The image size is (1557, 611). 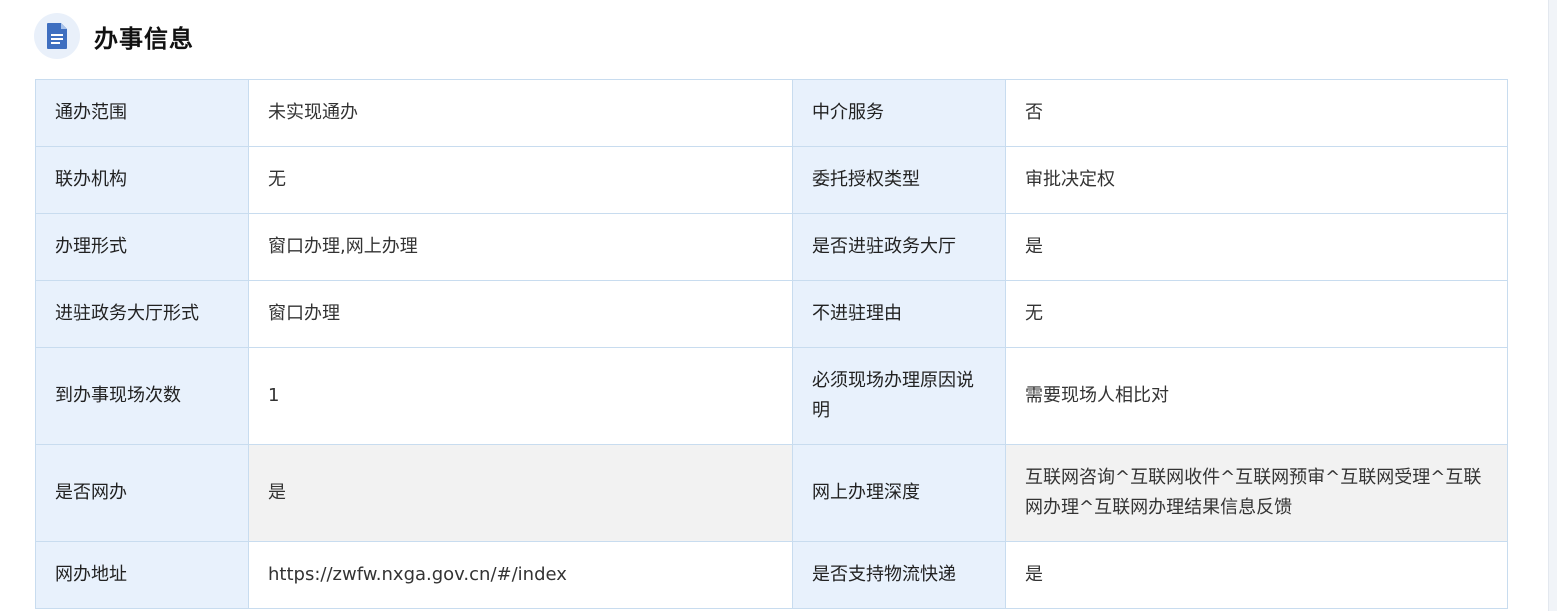 What do you see at coordinates (142, 113) in the screenshot?
I see `row-label: 通办范围` at bounding box center [142, 113].